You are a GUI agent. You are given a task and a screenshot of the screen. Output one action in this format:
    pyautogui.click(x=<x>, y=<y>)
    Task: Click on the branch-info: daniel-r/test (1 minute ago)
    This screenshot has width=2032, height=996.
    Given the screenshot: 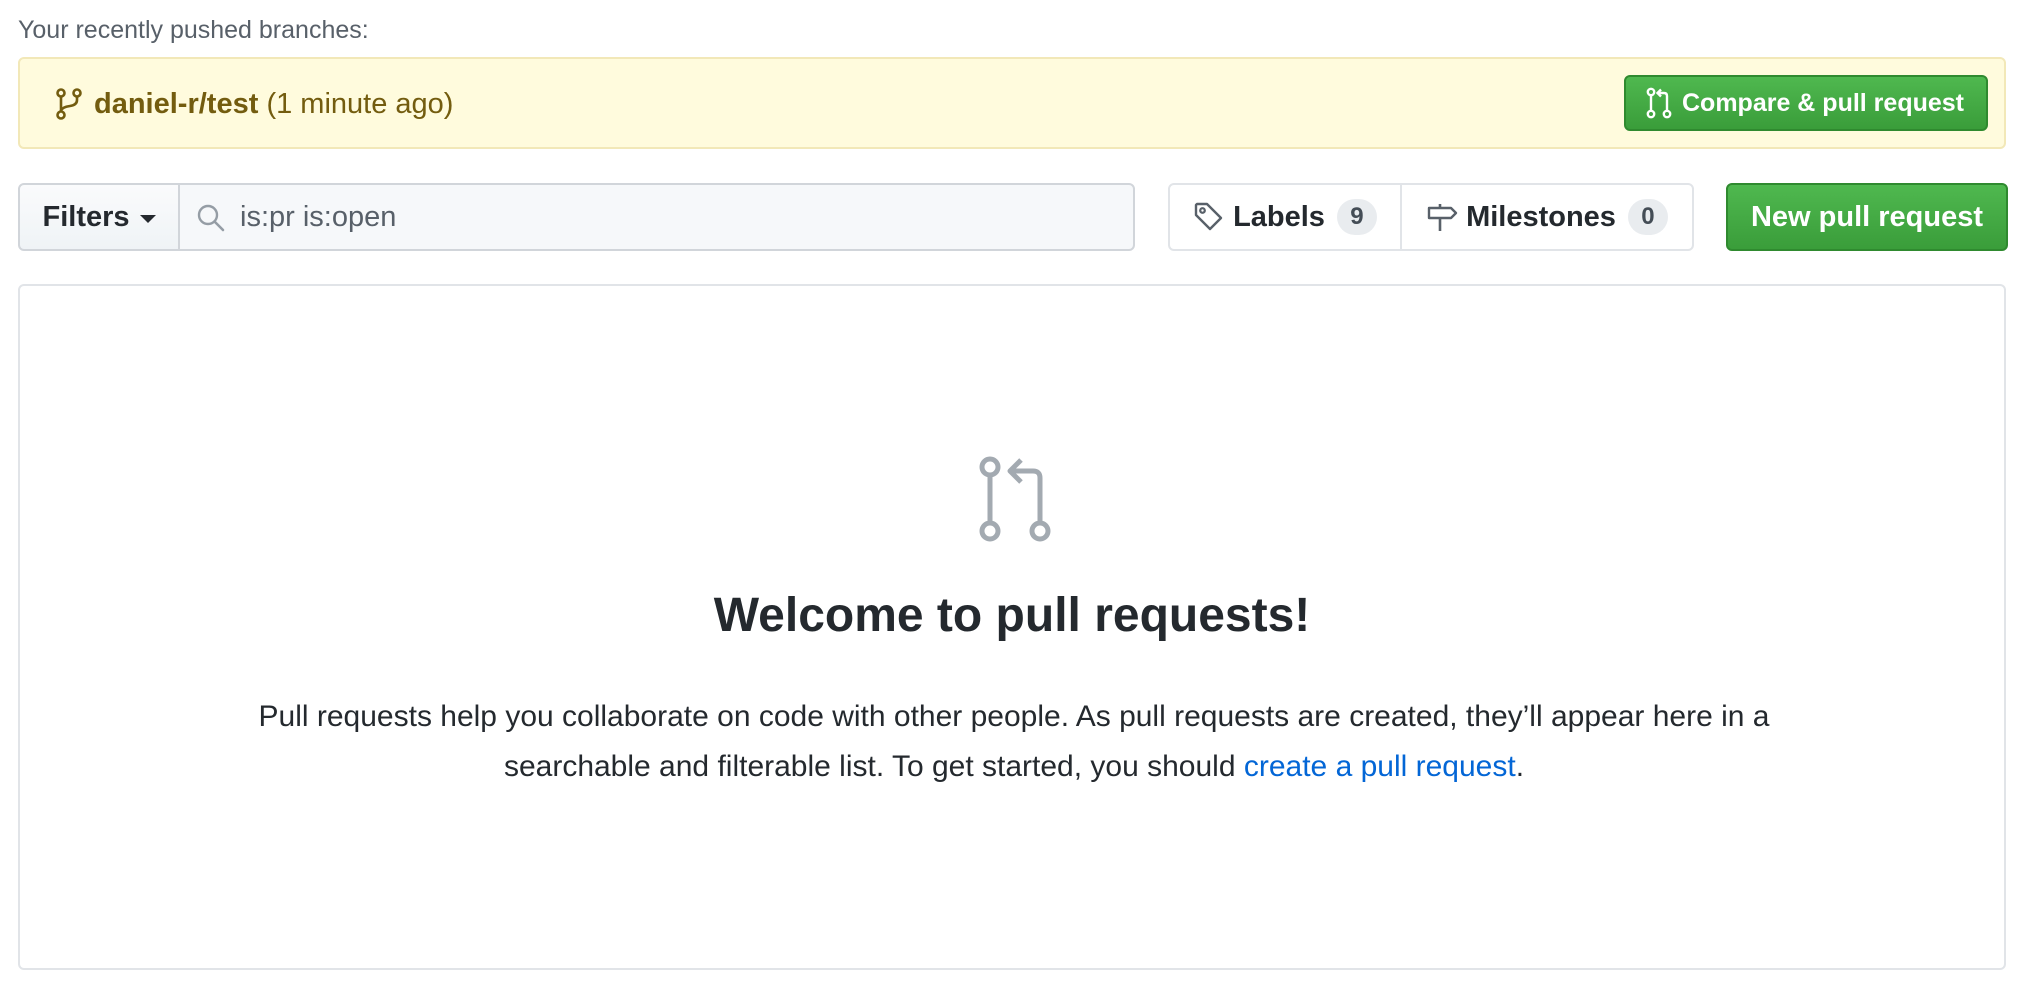 What is the action you would take?
    pyautogui.click(x=273, y=104)
    